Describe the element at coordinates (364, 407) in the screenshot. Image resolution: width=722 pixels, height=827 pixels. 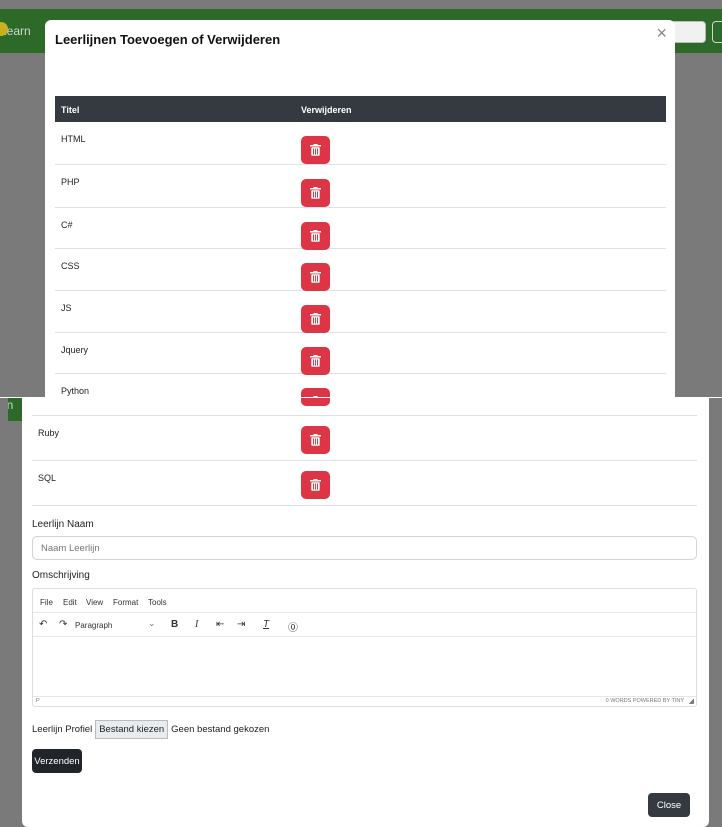
I see `table-row` at that location.